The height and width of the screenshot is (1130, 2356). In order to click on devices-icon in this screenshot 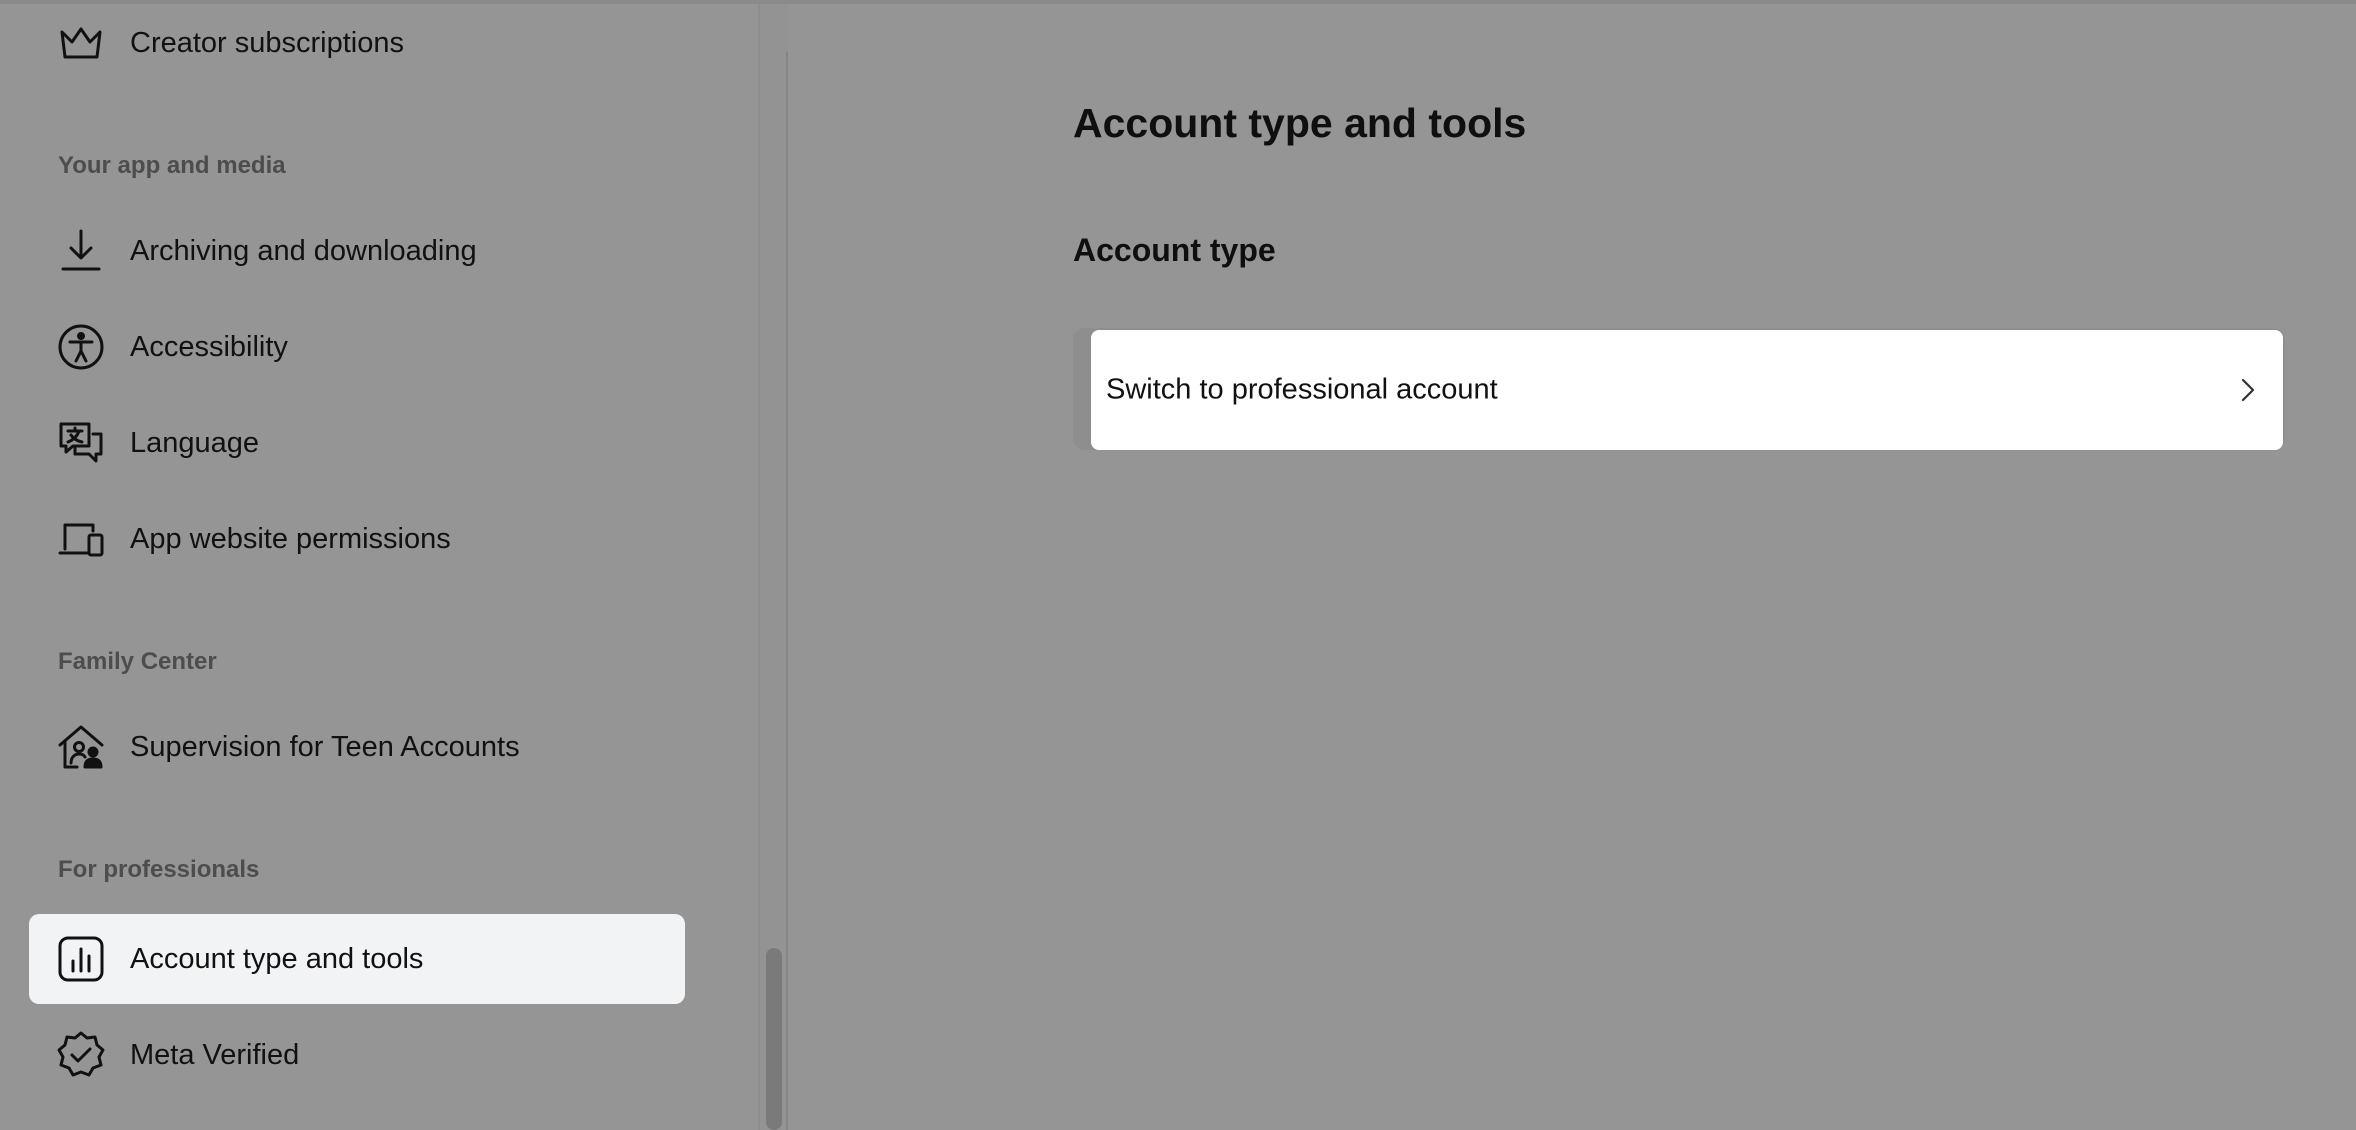, I will do `click(81, 539)`.